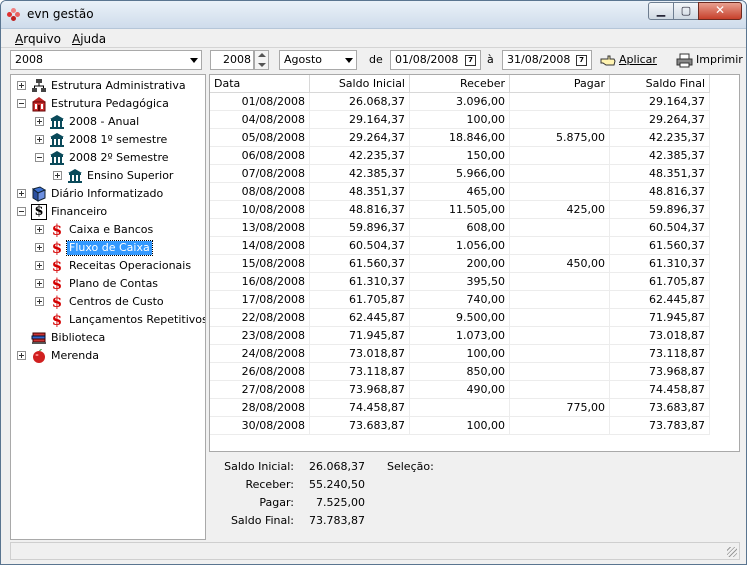 Image resolution: width=747 pixels, height=565 pixels. I want to click on table-row: 07/08/2008 42.385,37 5.966,00 48.351,37, so click(460, 174).